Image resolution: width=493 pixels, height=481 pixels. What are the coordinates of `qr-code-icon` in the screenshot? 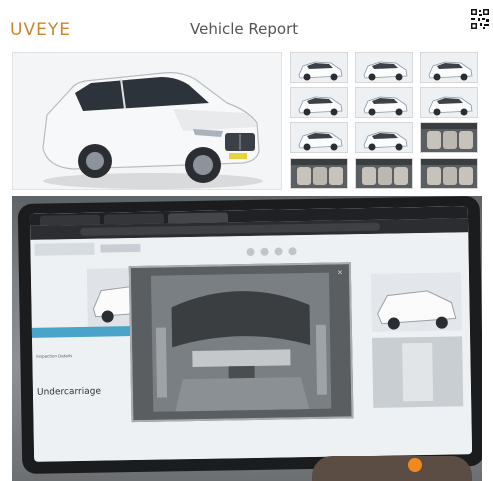 It's located at (480, 19).